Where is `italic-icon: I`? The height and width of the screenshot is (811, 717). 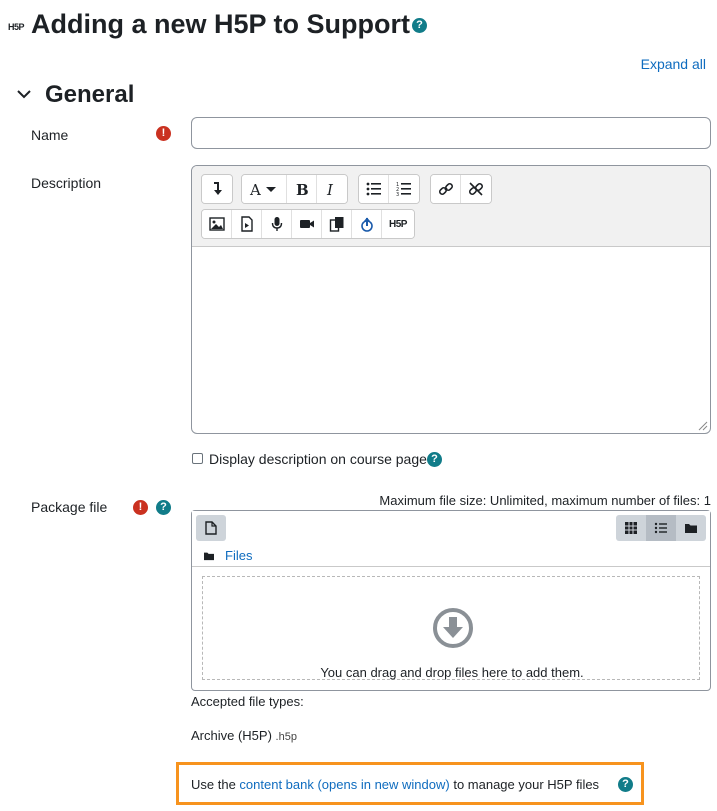 italic-icon: I is located at coordinates (332, 189).